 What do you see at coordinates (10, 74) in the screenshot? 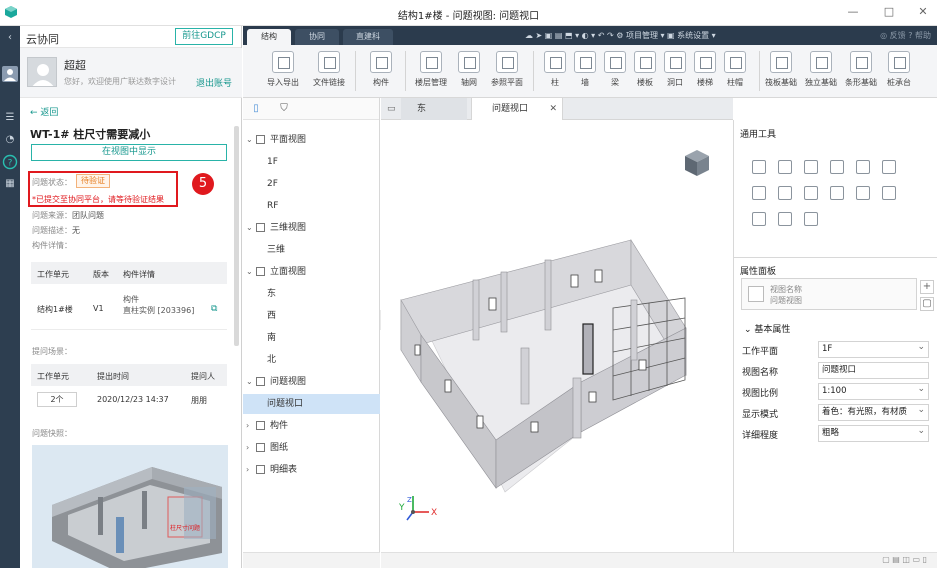
I see `user-icon` at bounding box center [10, 74].